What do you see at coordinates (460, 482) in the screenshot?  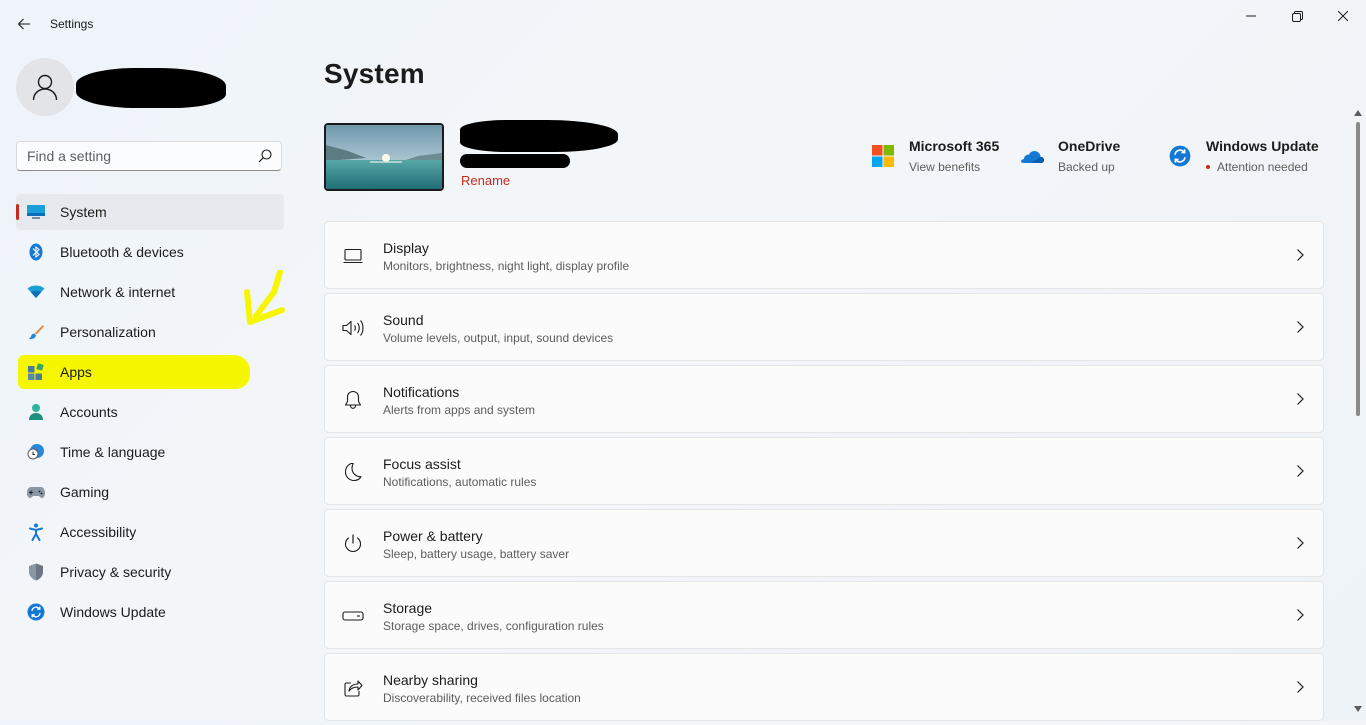 I see `card-subtitle: Notifications, automatic rules` at bounding box center [460, 482].